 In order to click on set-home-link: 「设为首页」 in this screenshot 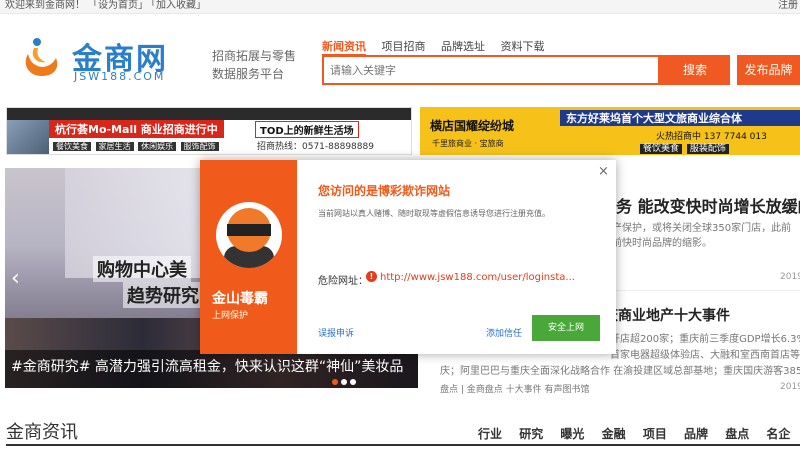, I will do `click(118, 6)`.